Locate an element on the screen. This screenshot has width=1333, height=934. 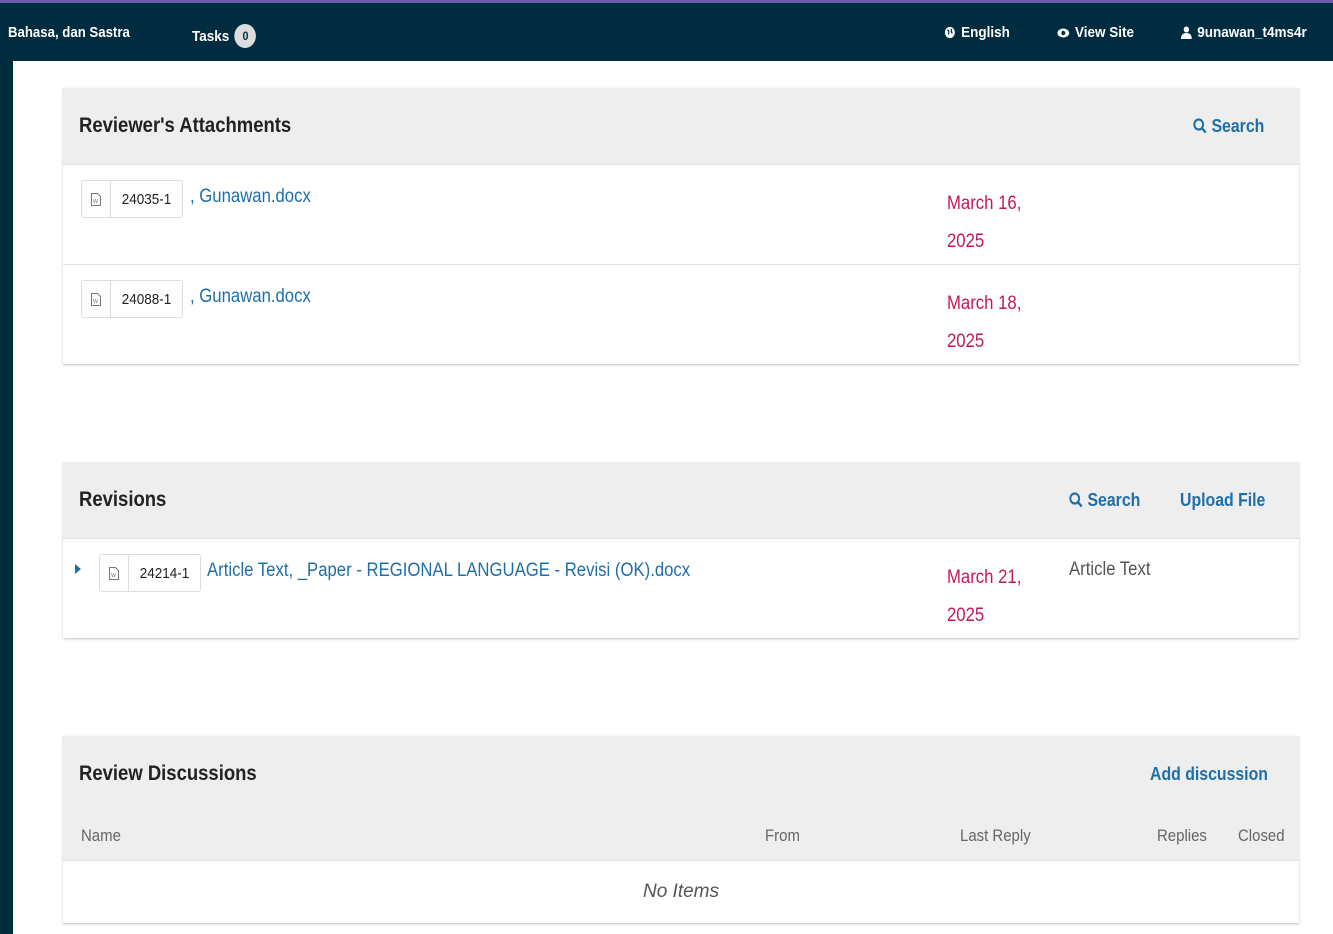
panel-header: Revisions Search Upload File is located at coordinates (681, 500).